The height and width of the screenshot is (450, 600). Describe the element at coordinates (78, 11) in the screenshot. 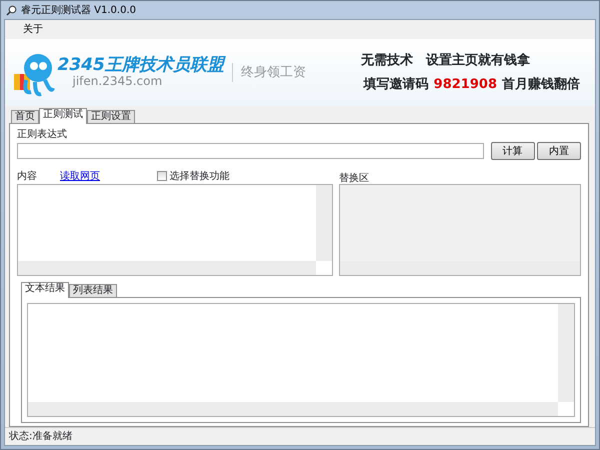

I see `window-title: 睿元正则测试器 V1.0.0.0` at that location.